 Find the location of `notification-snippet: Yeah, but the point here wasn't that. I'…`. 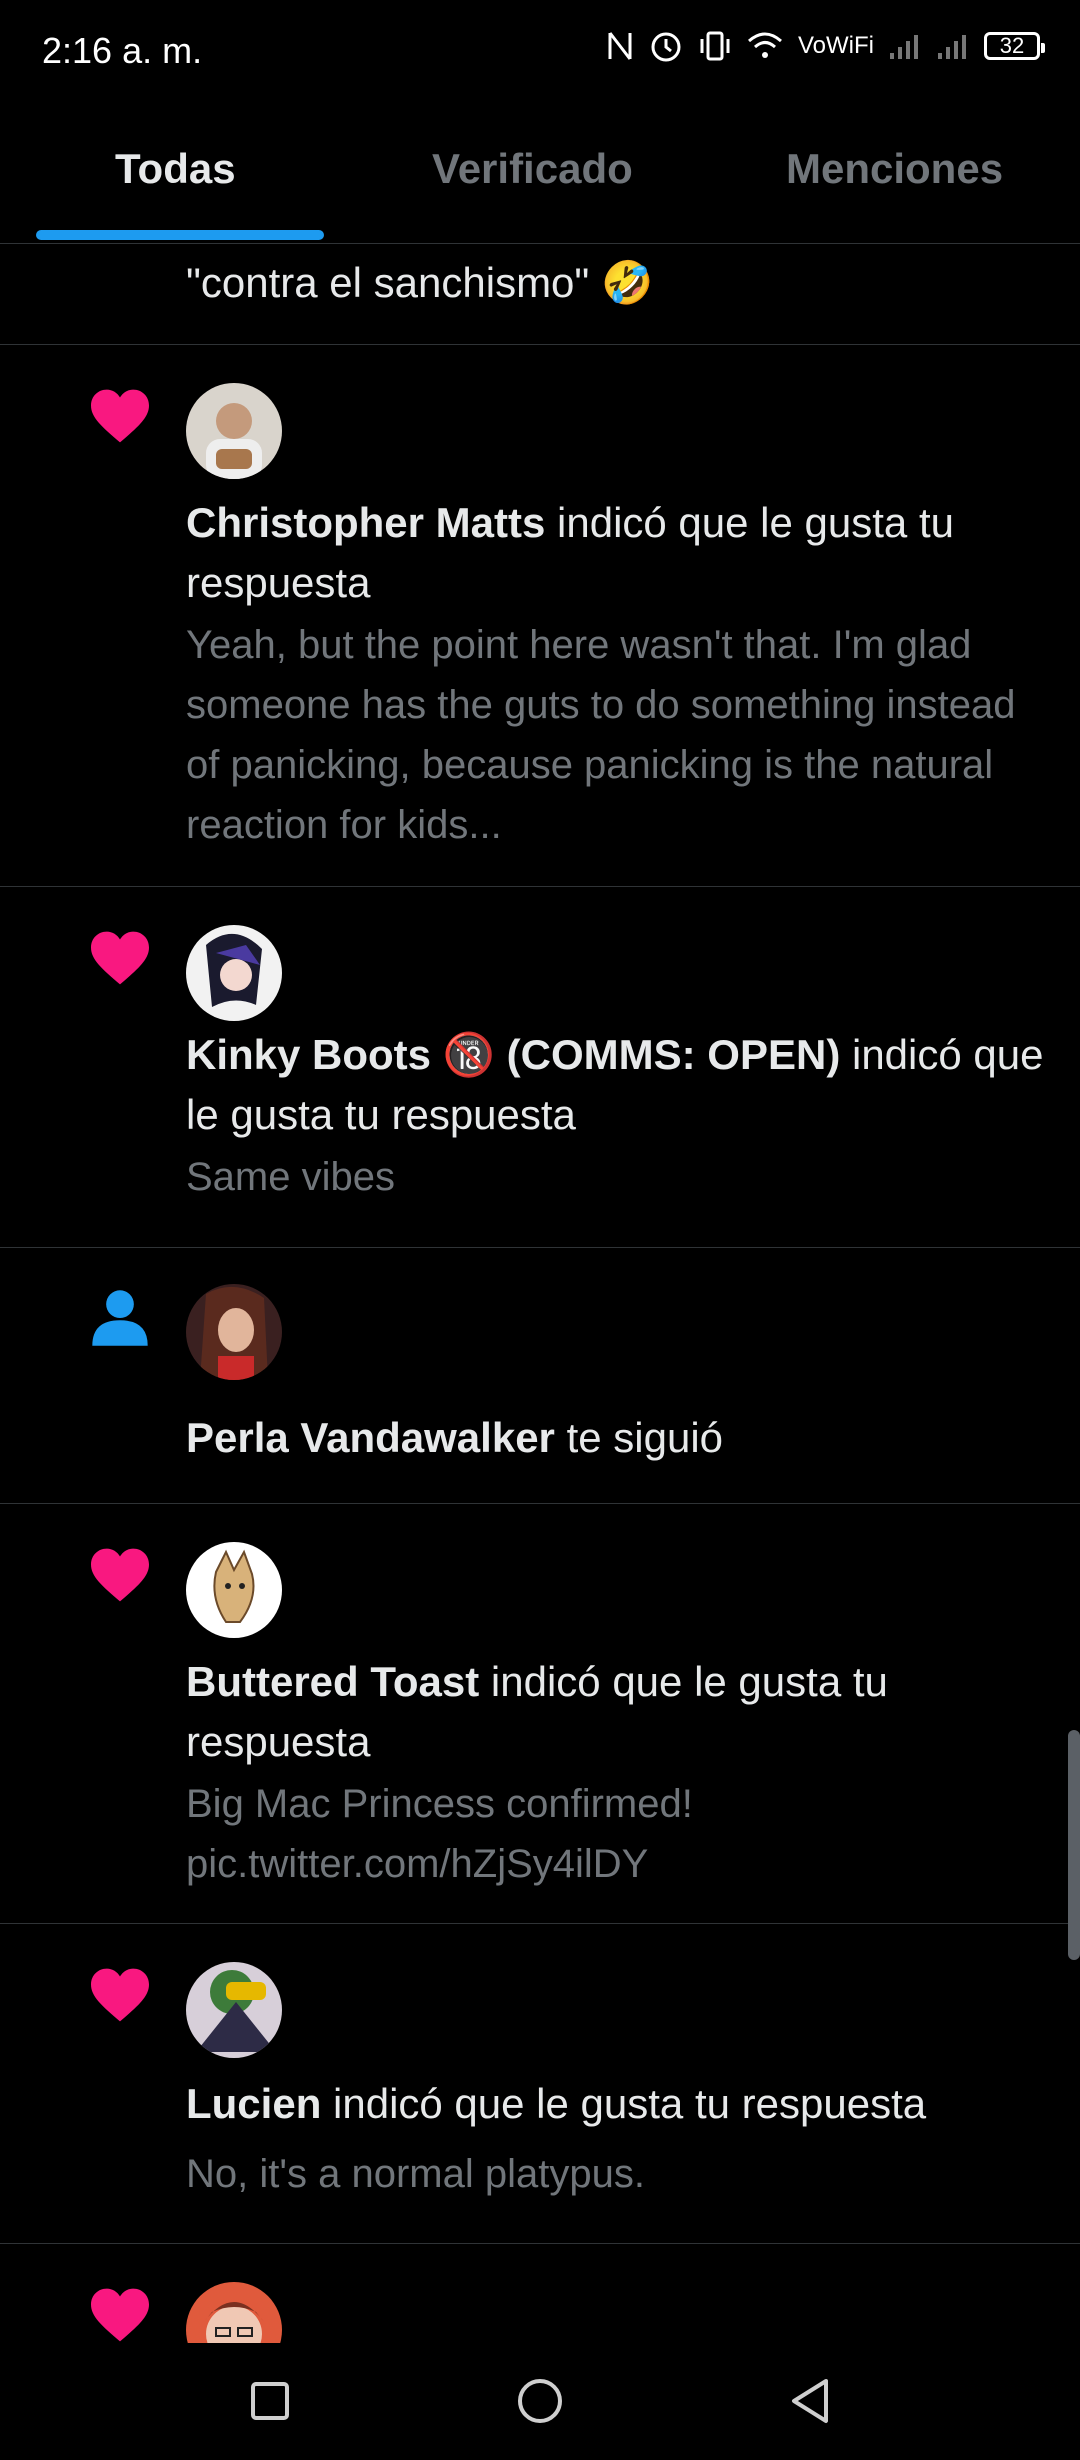

notification-snippet: Yeah, but the point here wasn't that. I'… is located at coordinates (601, 735).